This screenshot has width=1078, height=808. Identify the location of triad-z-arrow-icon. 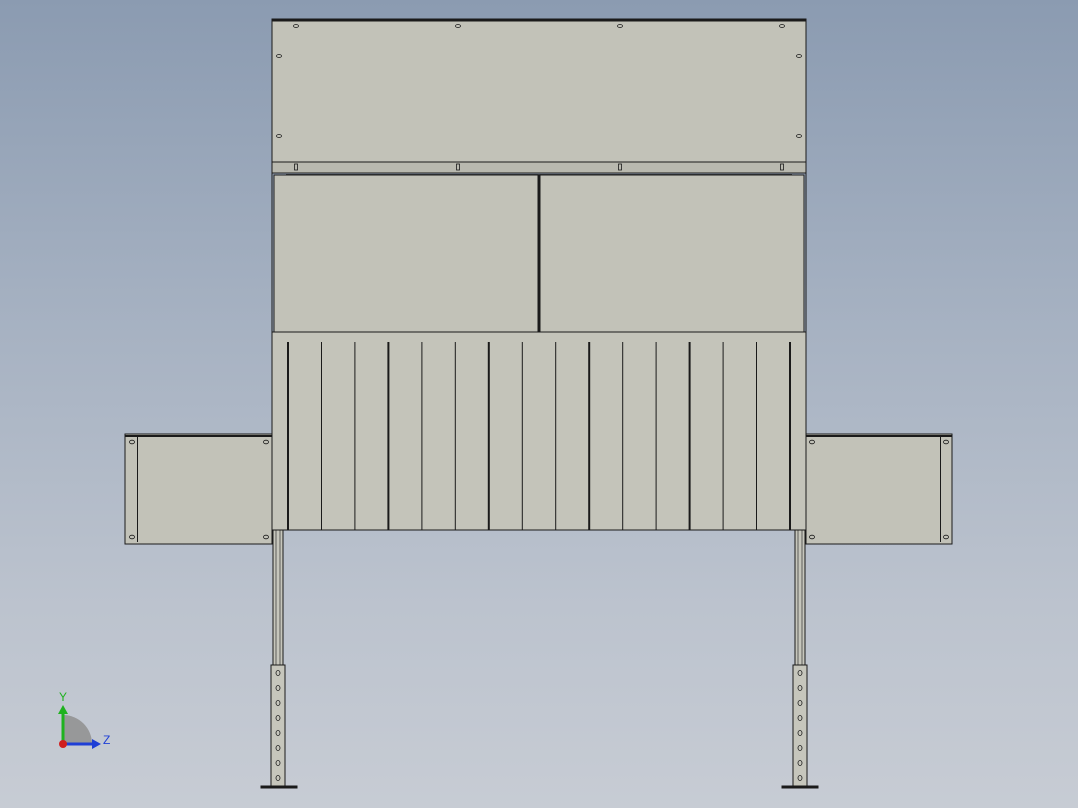
(96, 744).